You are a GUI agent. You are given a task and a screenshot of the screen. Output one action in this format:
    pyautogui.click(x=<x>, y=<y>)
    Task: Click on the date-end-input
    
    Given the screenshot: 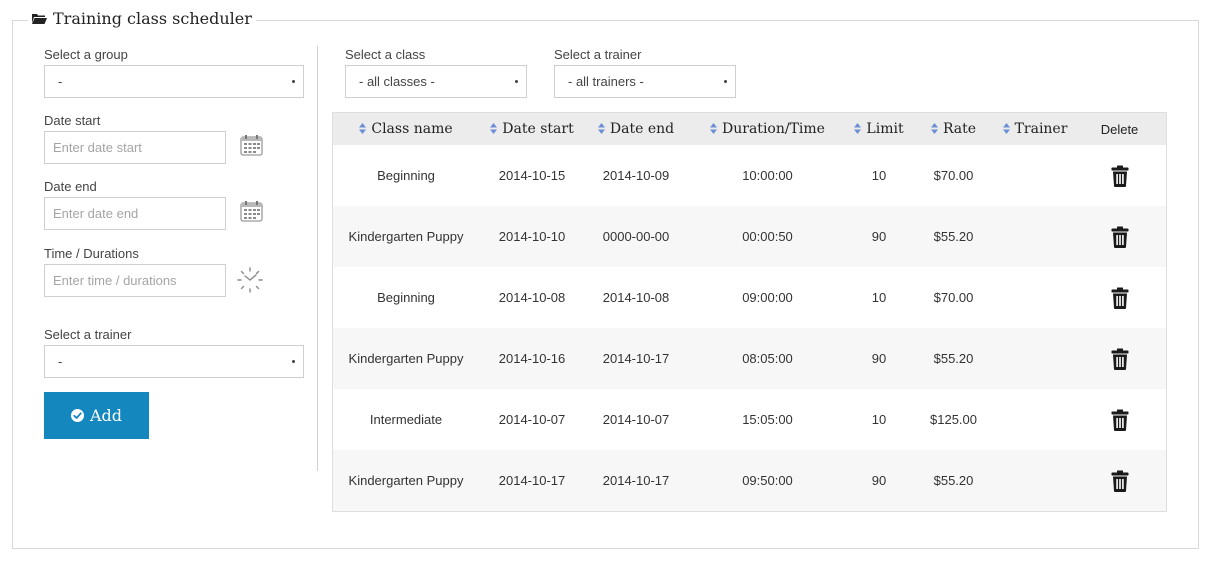 What is the action you would take?
    pyautogui.click(x=135, y=213)
    